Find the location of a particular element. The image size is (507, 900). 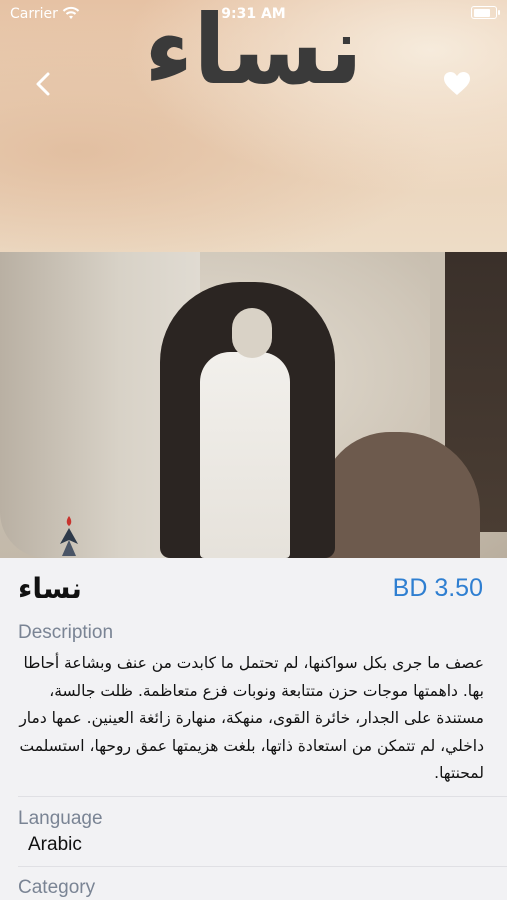

price-label: BD 3.50 is located at coordinates (437, 588).